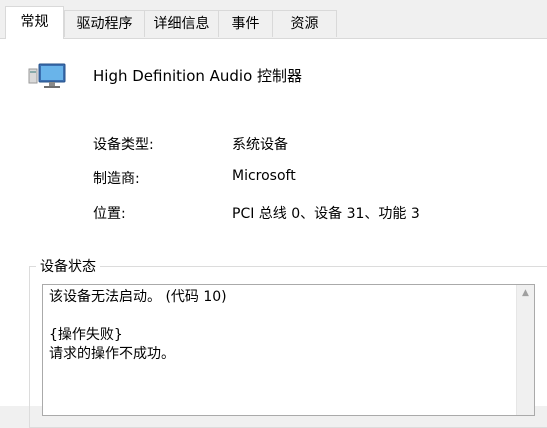  Describe the element at coordinates (138, 297) in the screenshot. I see `status-line: 该设备无法启动。 (代码 10)` at that location.